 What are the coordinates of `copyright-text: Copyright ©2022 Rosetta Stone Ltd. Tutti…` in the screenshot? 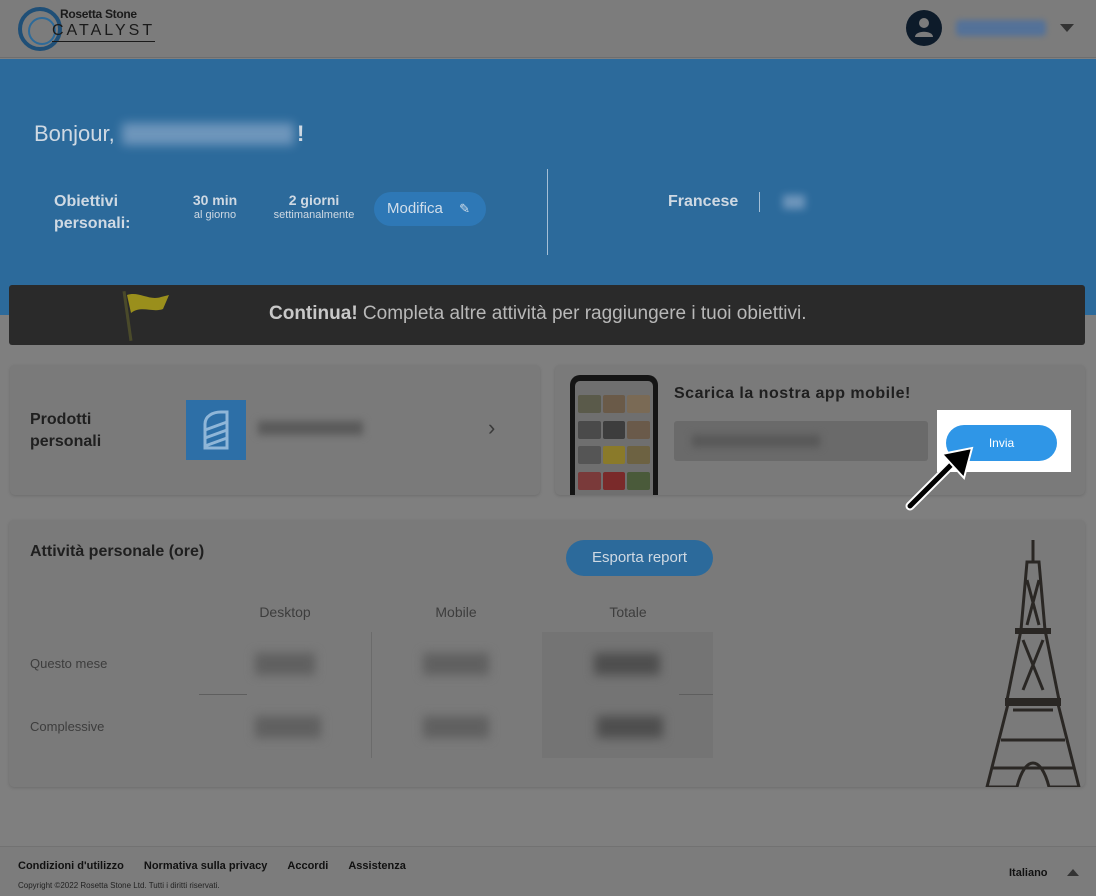 It's located at (119, 885).